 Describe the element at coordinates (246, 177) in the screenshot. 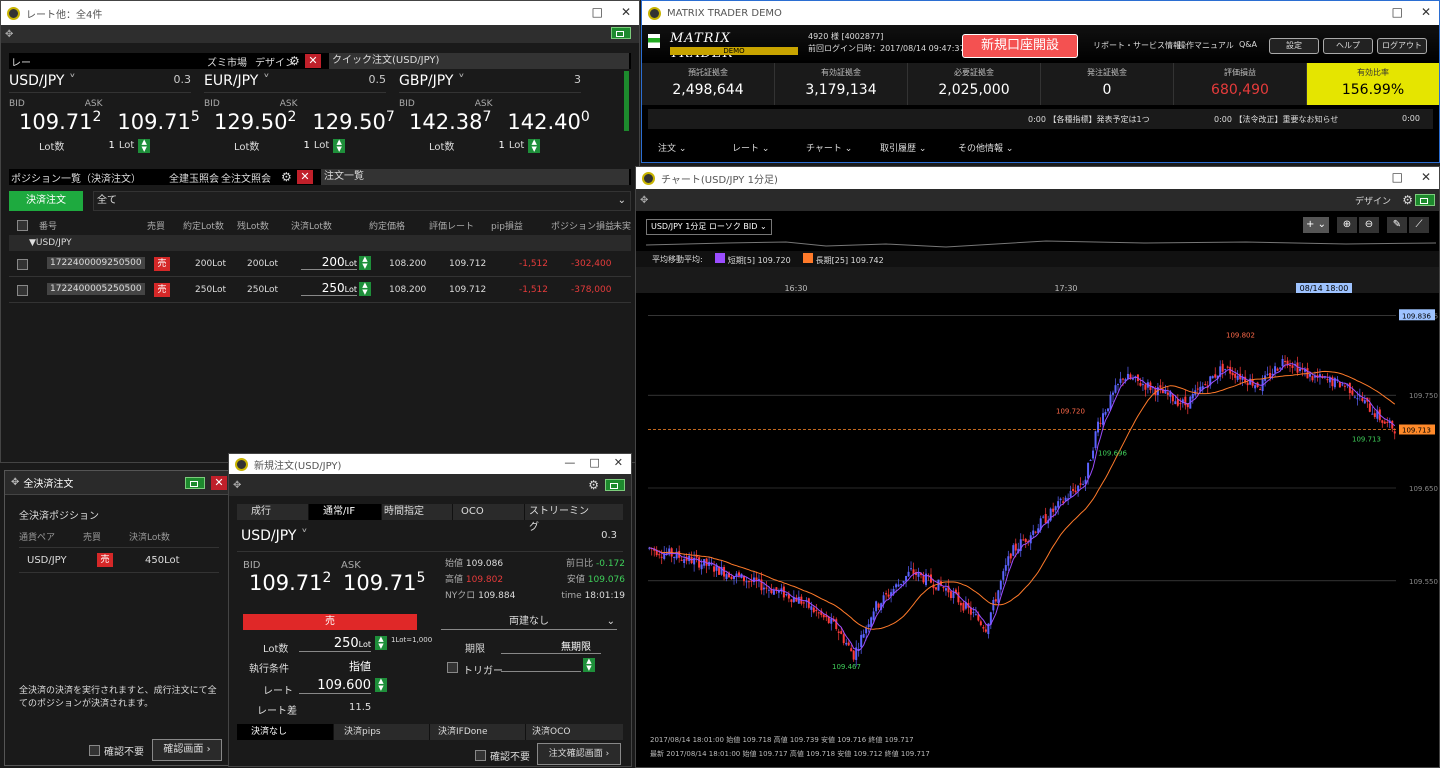

I see `all-orders-link: 全注文照会` at that location.